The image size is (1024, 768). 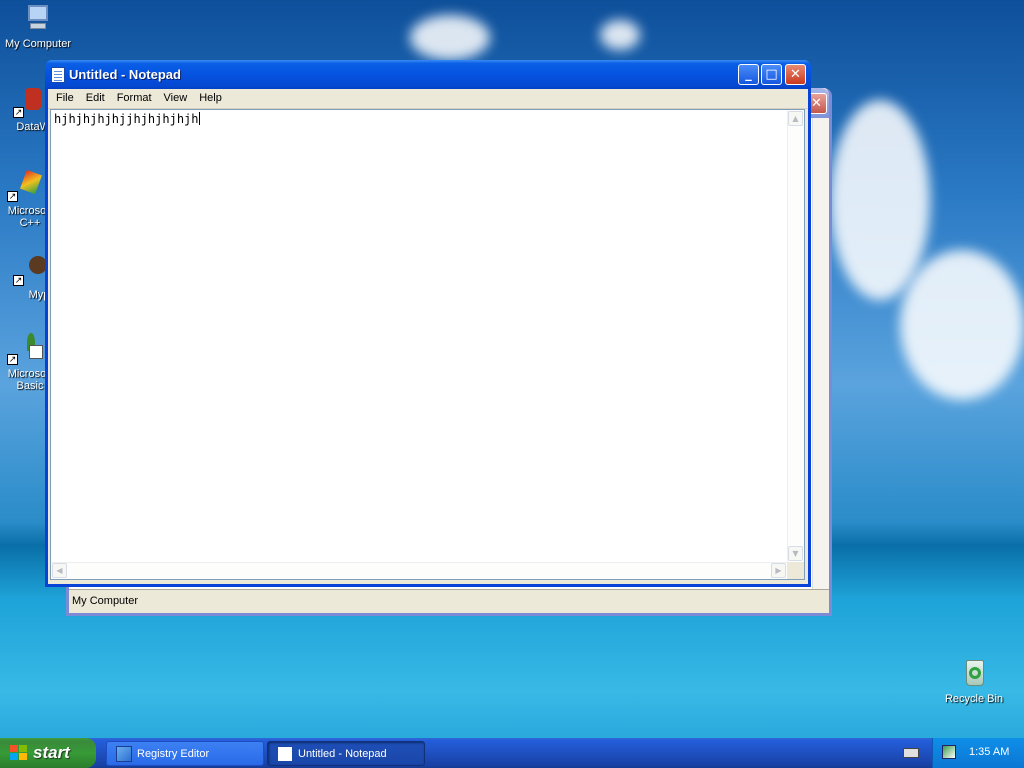 What do you see at coordinates (748, 74) in the screenshot?
I see `minimize-button: _` at bounding box center [748, 74].